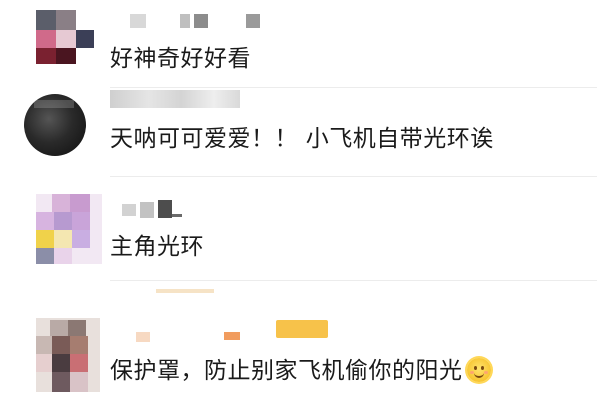  I want to click on username-blurred-strip, so click(185, 291).